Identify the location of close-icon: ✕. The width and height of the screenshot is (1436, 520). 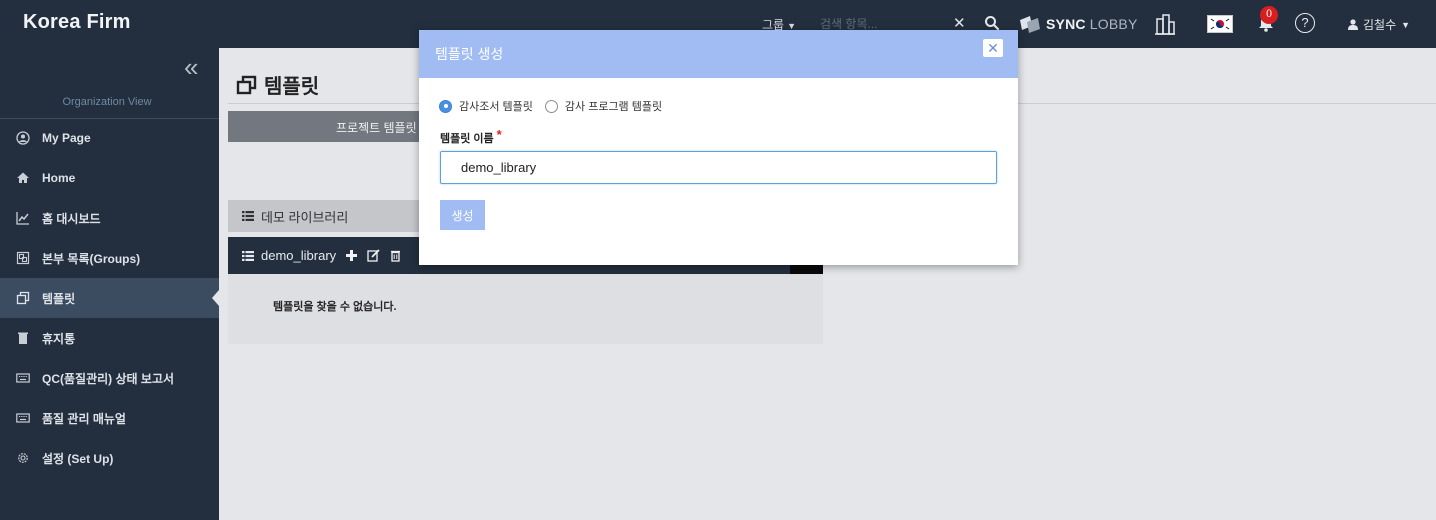
(993, 48).